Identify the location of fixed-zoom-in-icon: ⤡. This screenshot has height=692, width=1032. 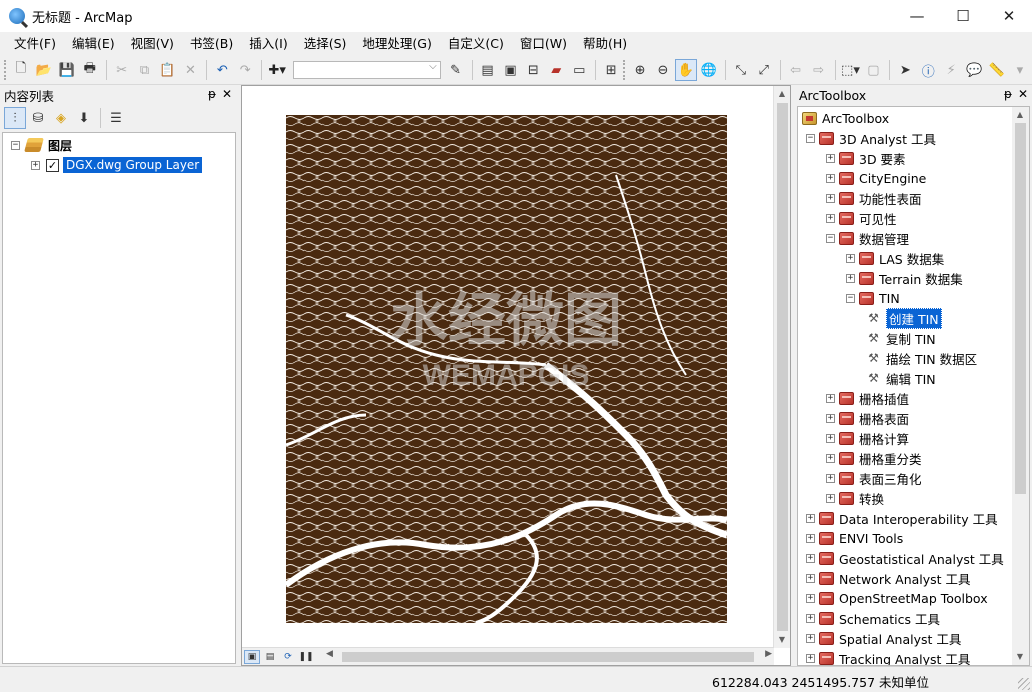
(741, 70).